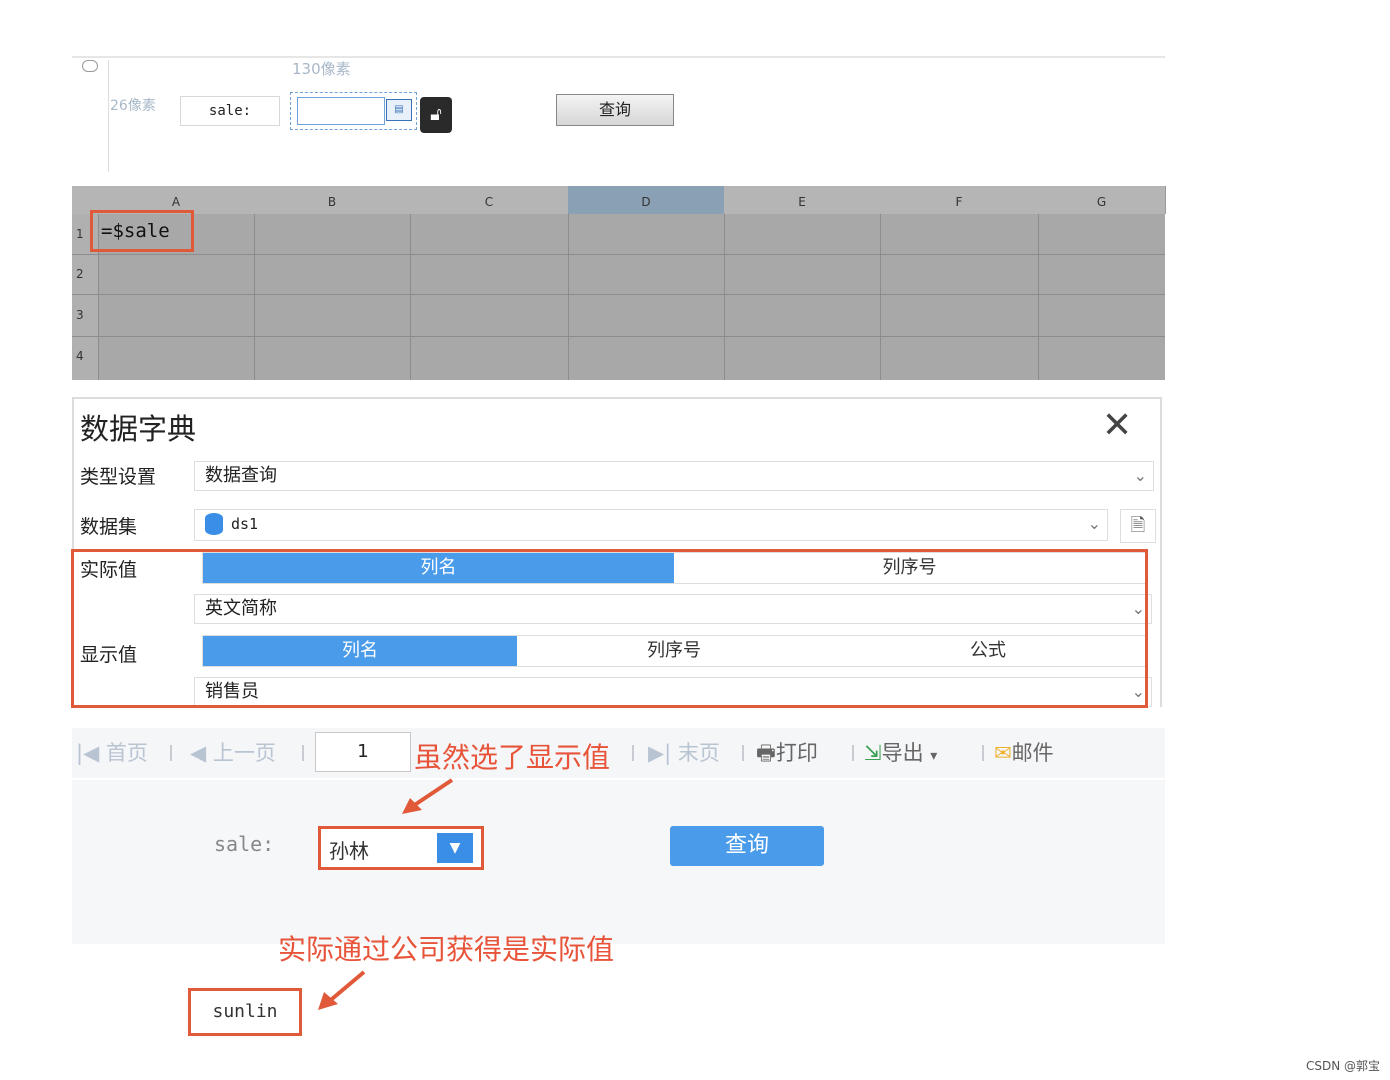 This screenshot has width=1390, height=1080. Describe the element at coordinates (766, 753) in the screenshot. I see `printer-icon: 🖶︎` at that location.